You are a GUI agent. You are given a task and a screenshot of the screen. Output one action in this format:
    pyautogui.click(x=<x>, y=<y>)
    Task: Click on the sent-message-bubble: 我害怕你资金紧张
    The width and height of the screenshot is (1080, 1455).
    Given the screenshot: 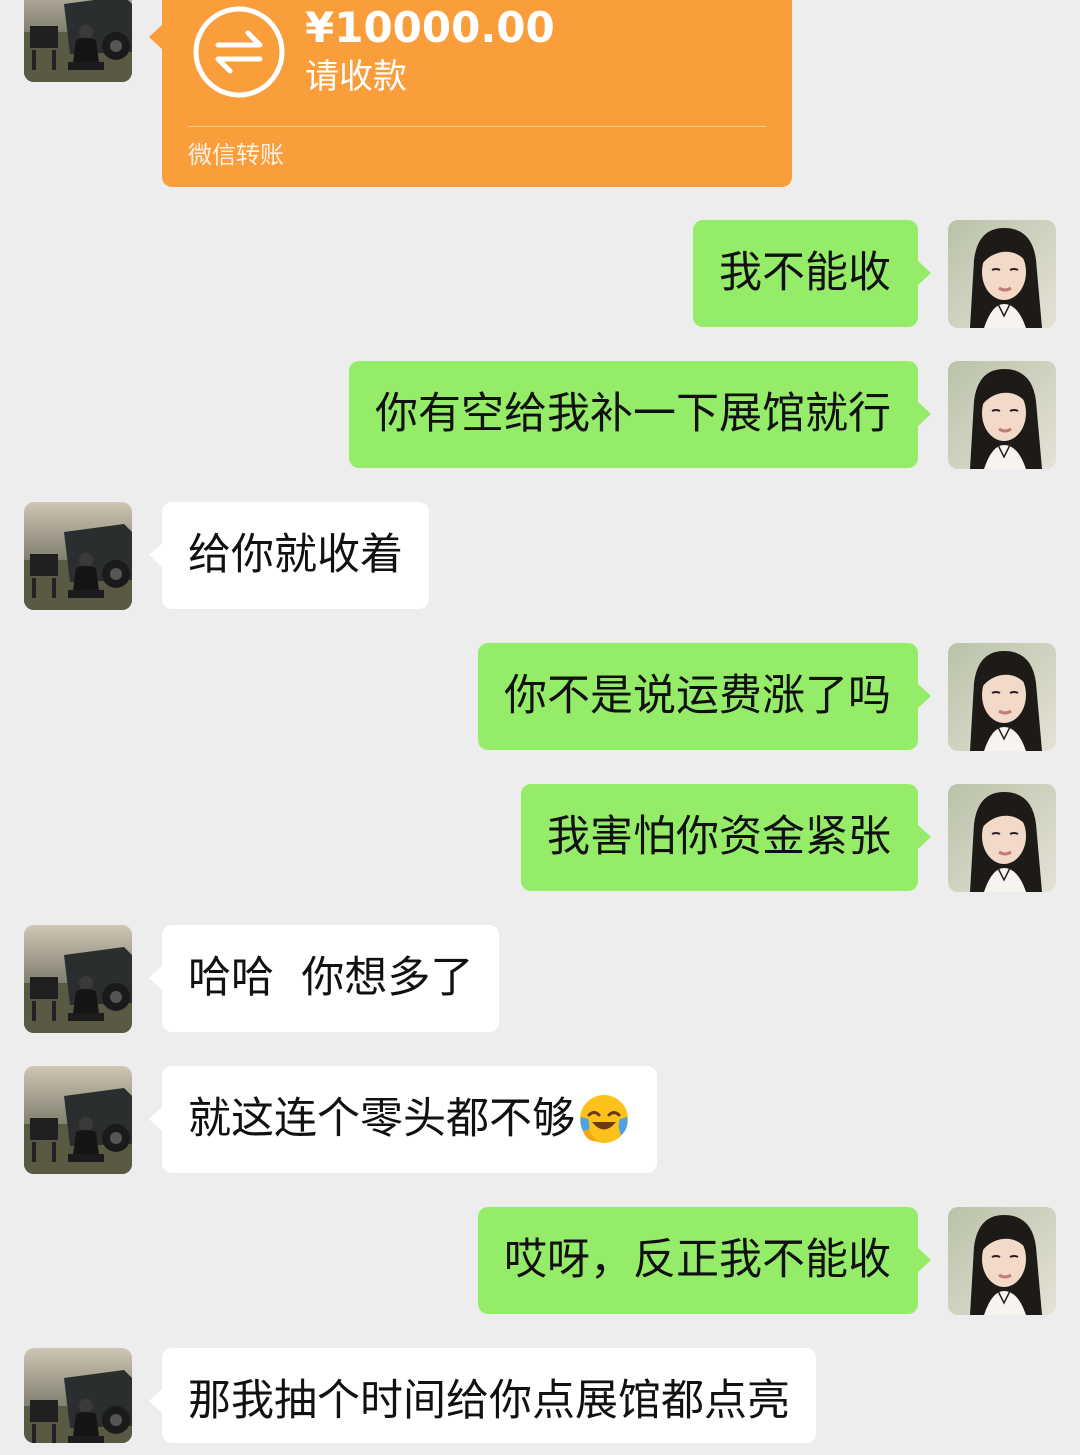 What is the action you would take?
    pyautogui.click(x=726, y=837)
    